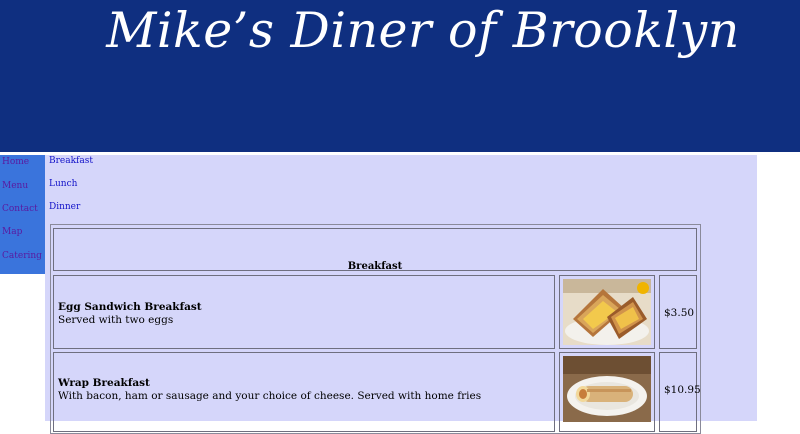 The width and height of the screenshot is (800, 434). What do you see at coordinates (71, 161) in the screenshot?
I see `submenu-link-breakfast: Breakfast` at bounding box center [71, 161].